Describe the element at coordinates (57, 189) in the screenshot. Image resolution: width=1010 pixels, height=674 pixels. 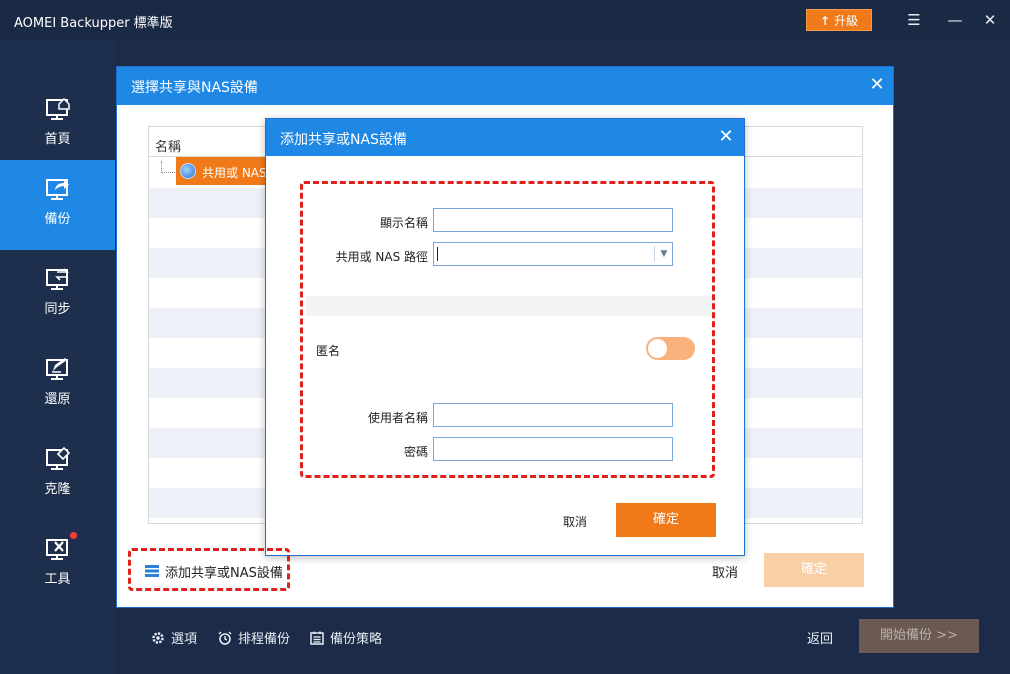
I see `backup-monitor-icon` at that location.